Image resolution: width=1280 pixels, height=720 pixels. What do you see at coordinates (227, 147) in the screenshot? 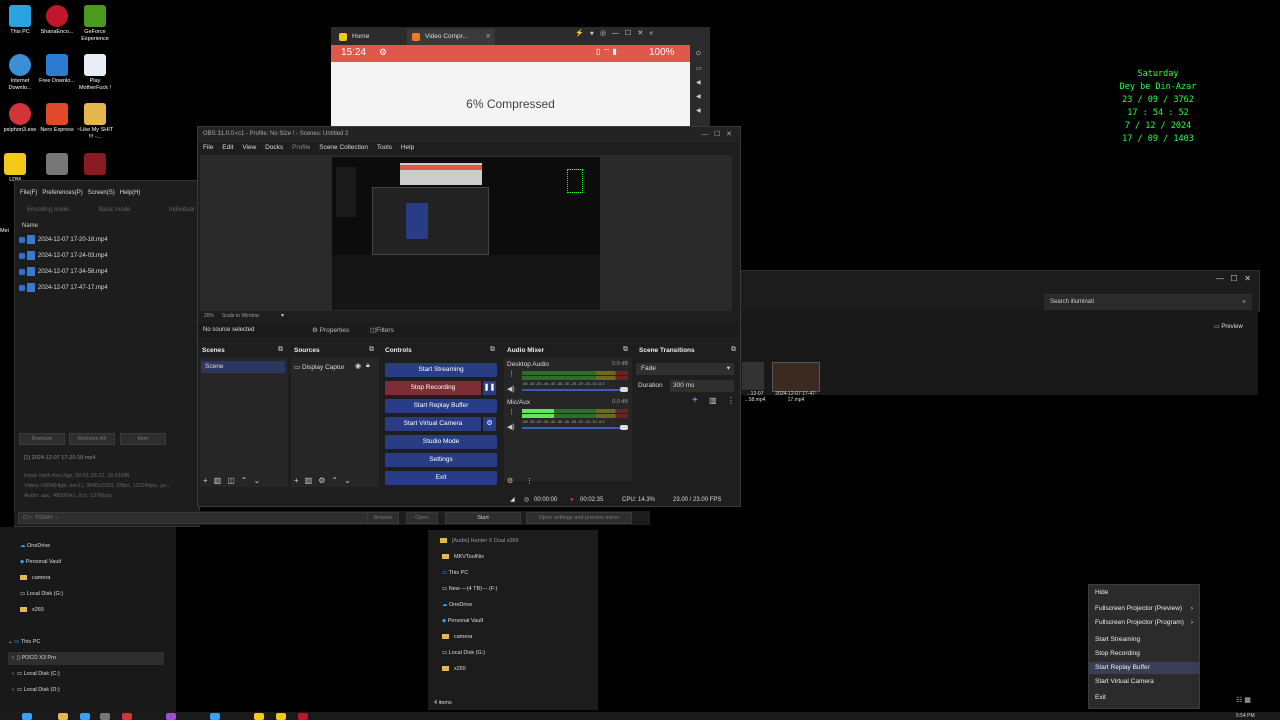
I see `menu-edit: Edit` at bounding box center [227, 147].